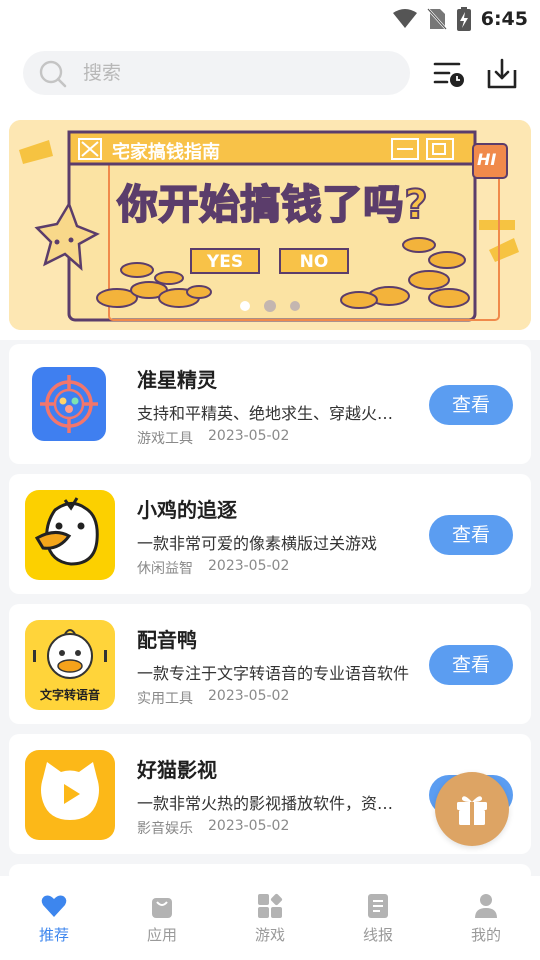  I want to click on gift-icon, so click(472, 810).